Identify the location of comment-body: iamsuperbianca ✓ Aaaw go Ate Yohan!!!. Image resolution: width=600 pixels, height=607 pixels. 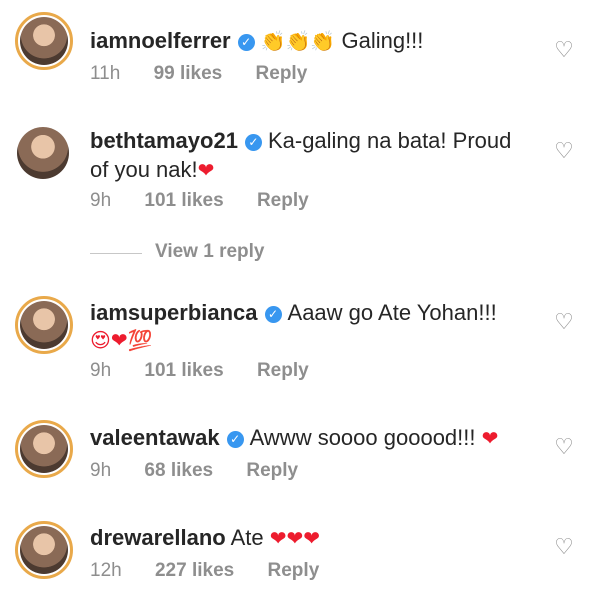
(293, 312).